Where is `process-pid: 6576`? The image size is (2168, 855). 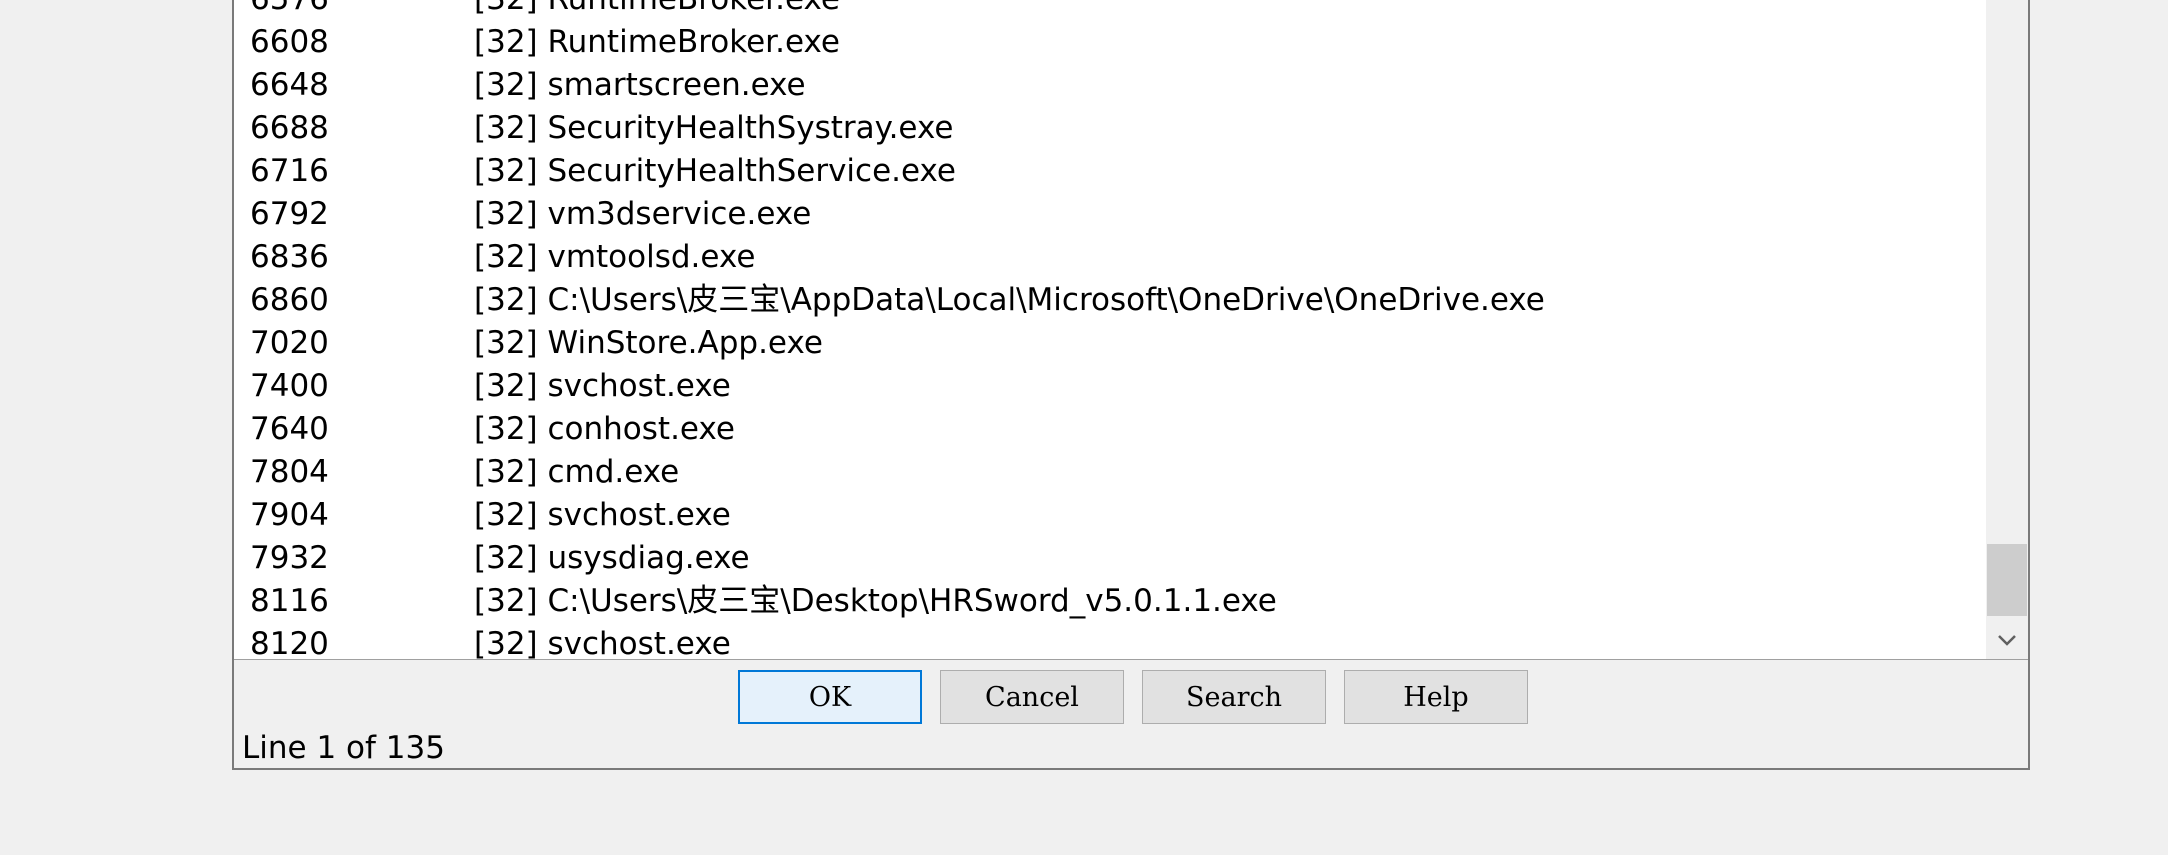
process-pid: 6576 is located at coordinates (289, 10).